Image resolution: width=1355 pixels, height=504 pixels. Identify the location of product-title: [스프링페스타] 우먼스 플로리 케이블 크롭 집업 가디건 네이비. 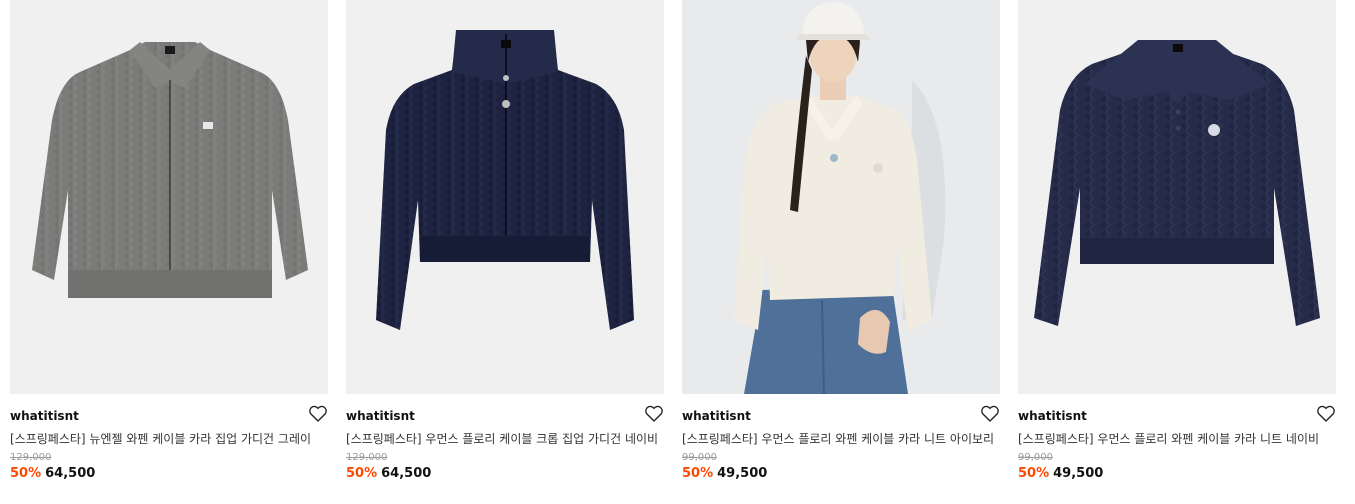
(505, 439).